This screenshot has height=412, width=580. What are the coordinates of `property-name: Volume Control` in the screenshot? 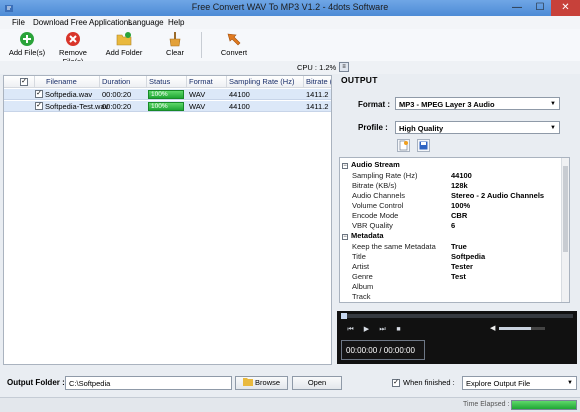 It's located at (378, 205).